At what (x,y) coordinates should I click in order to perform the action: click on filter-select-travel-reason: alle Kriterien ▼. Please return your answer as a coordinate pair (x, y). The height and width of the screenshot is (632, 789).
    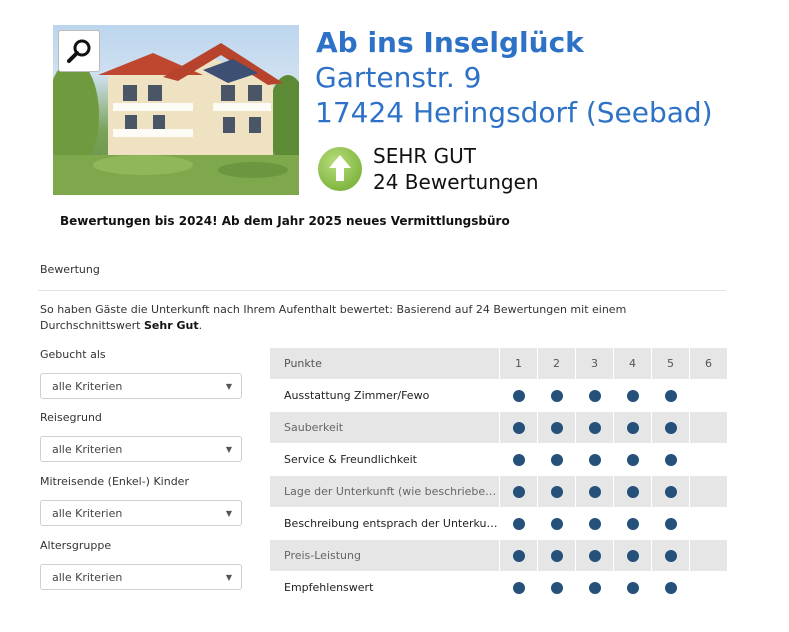
    Looking at the image, I should click on (141, 449).